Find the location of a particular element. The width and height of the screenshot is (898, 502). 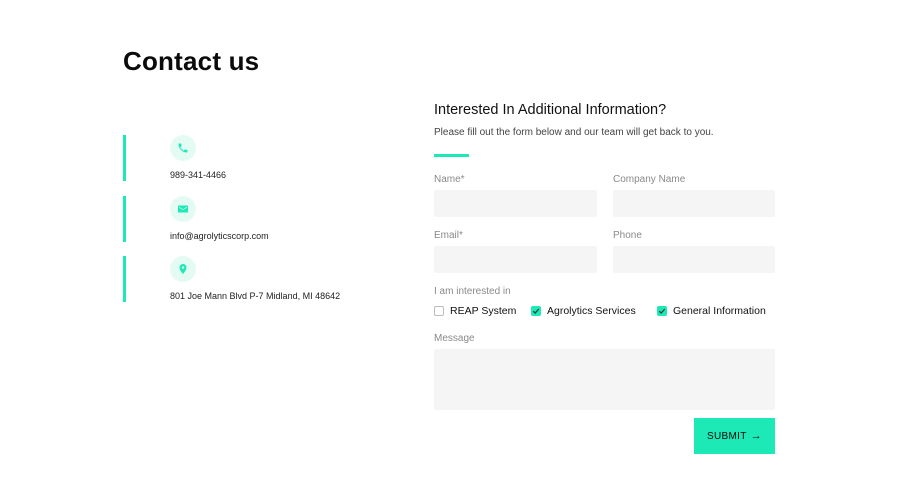

option-label: Agrolytics Services is located at coordinates (591, 311).